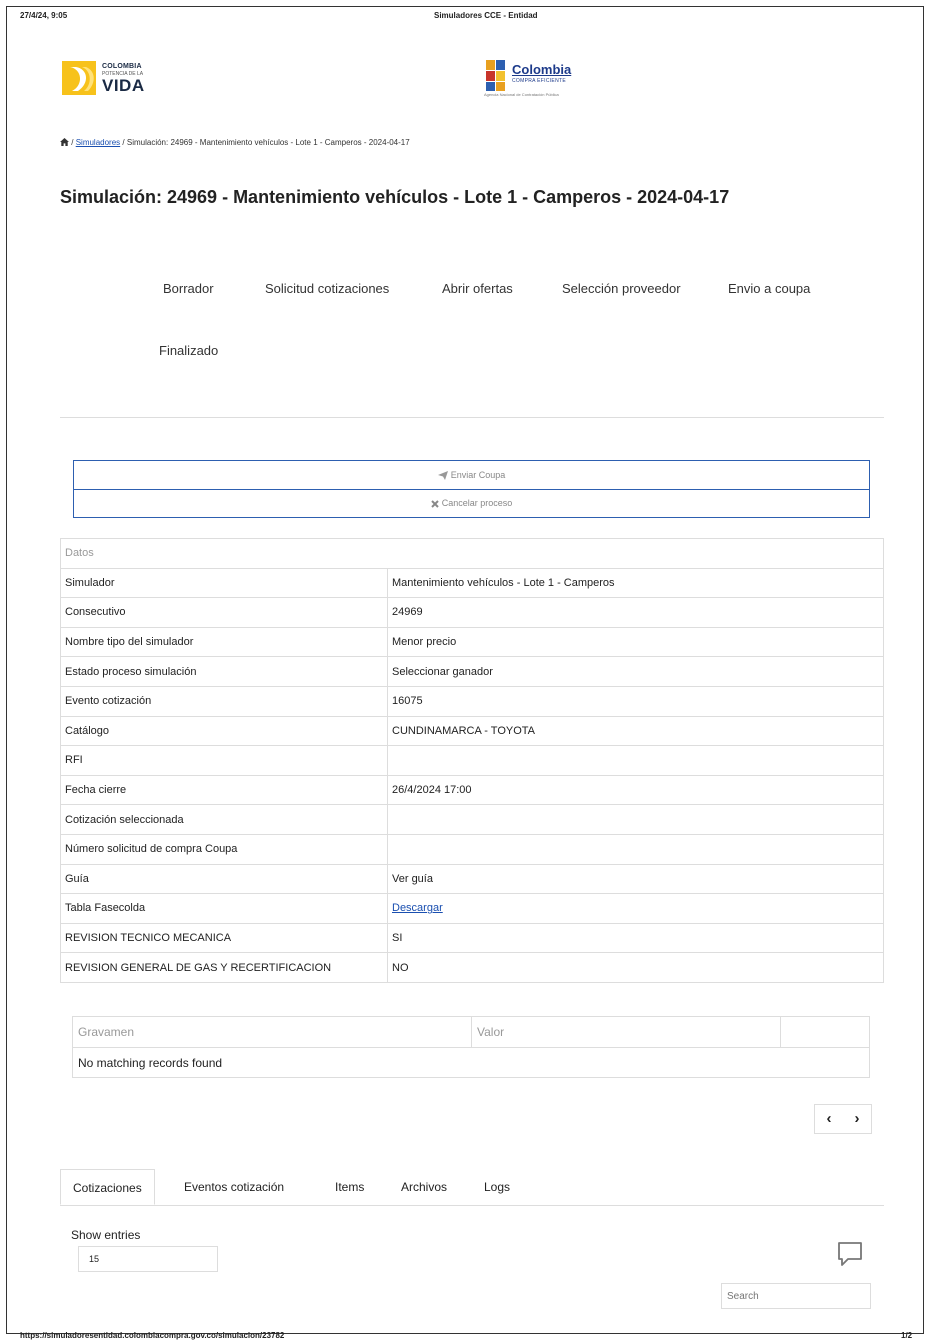 The height and width of the screenshot is (1343, 931). What do you see at coordinates (635, 612) in the screenshot?
I see `row-value: 24969` at bounding box center [635, 612].